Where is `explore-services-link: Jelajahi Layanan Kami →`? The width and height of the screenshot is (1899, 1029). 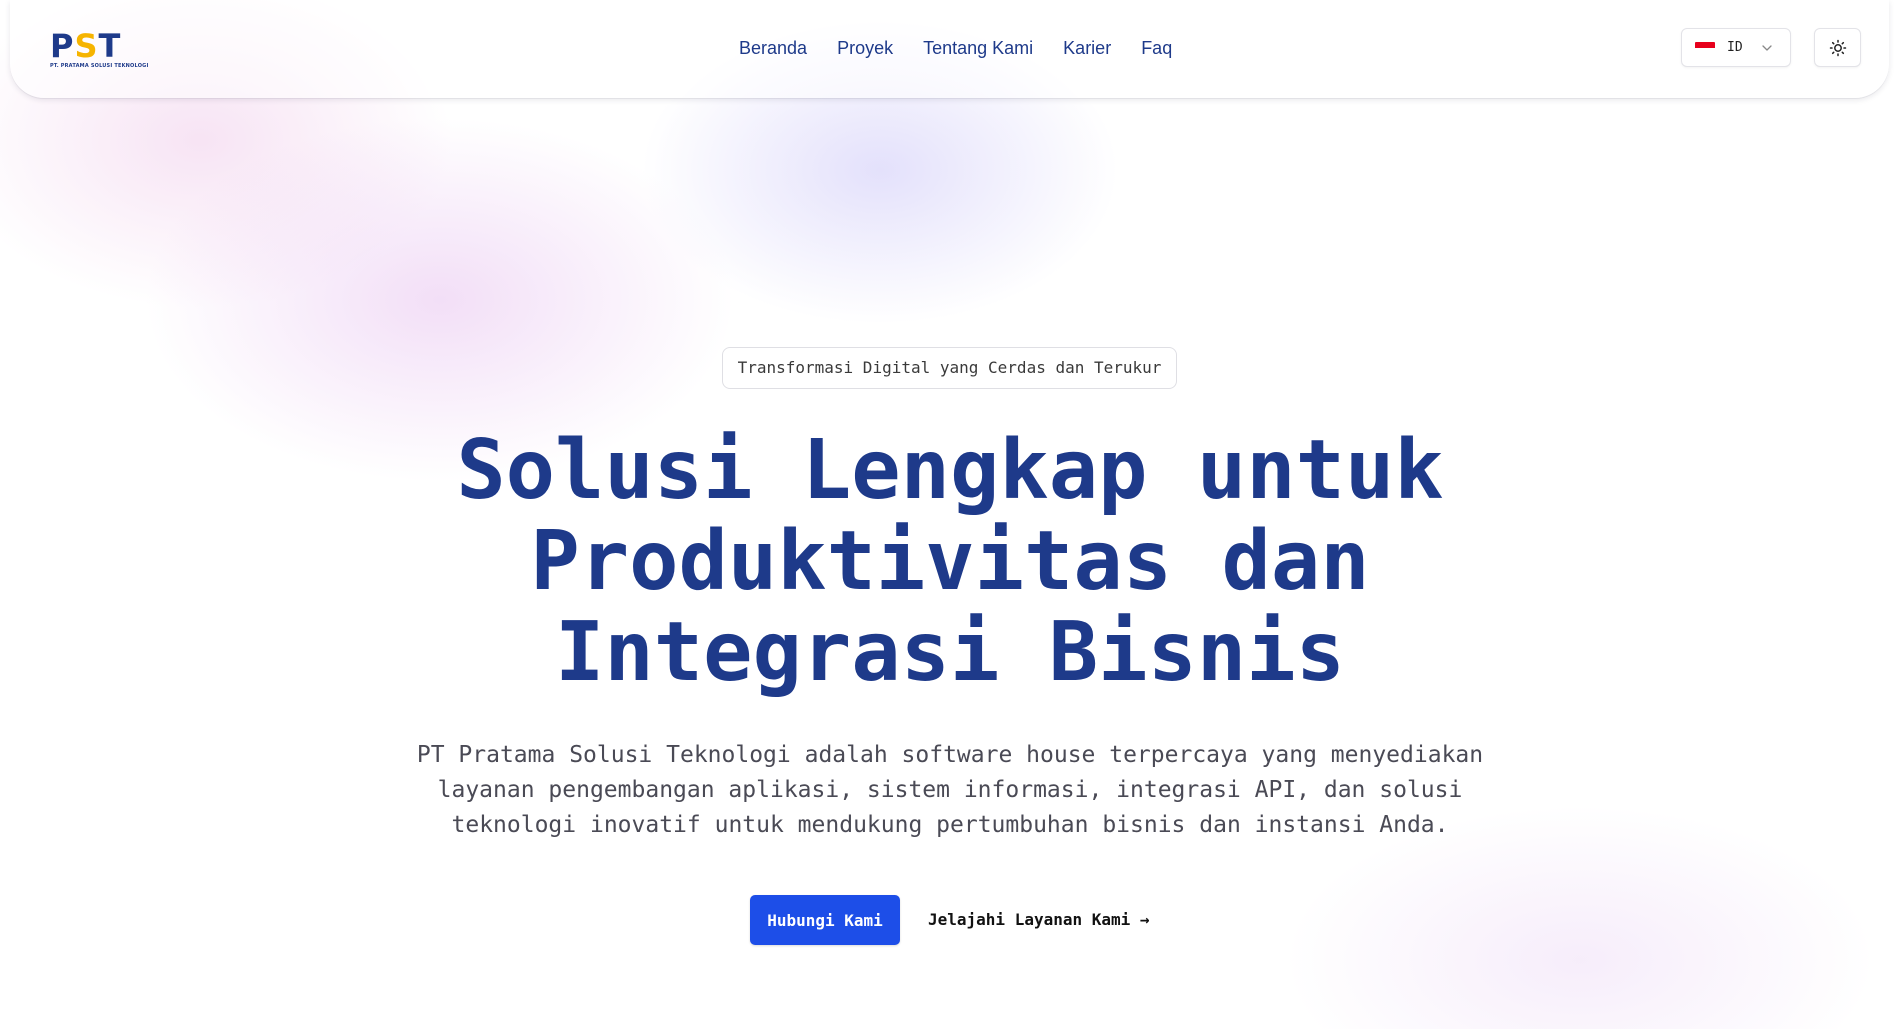
explore-services-link: Jelajahi Layanan Kami → is located at coordinates (1039, 920).